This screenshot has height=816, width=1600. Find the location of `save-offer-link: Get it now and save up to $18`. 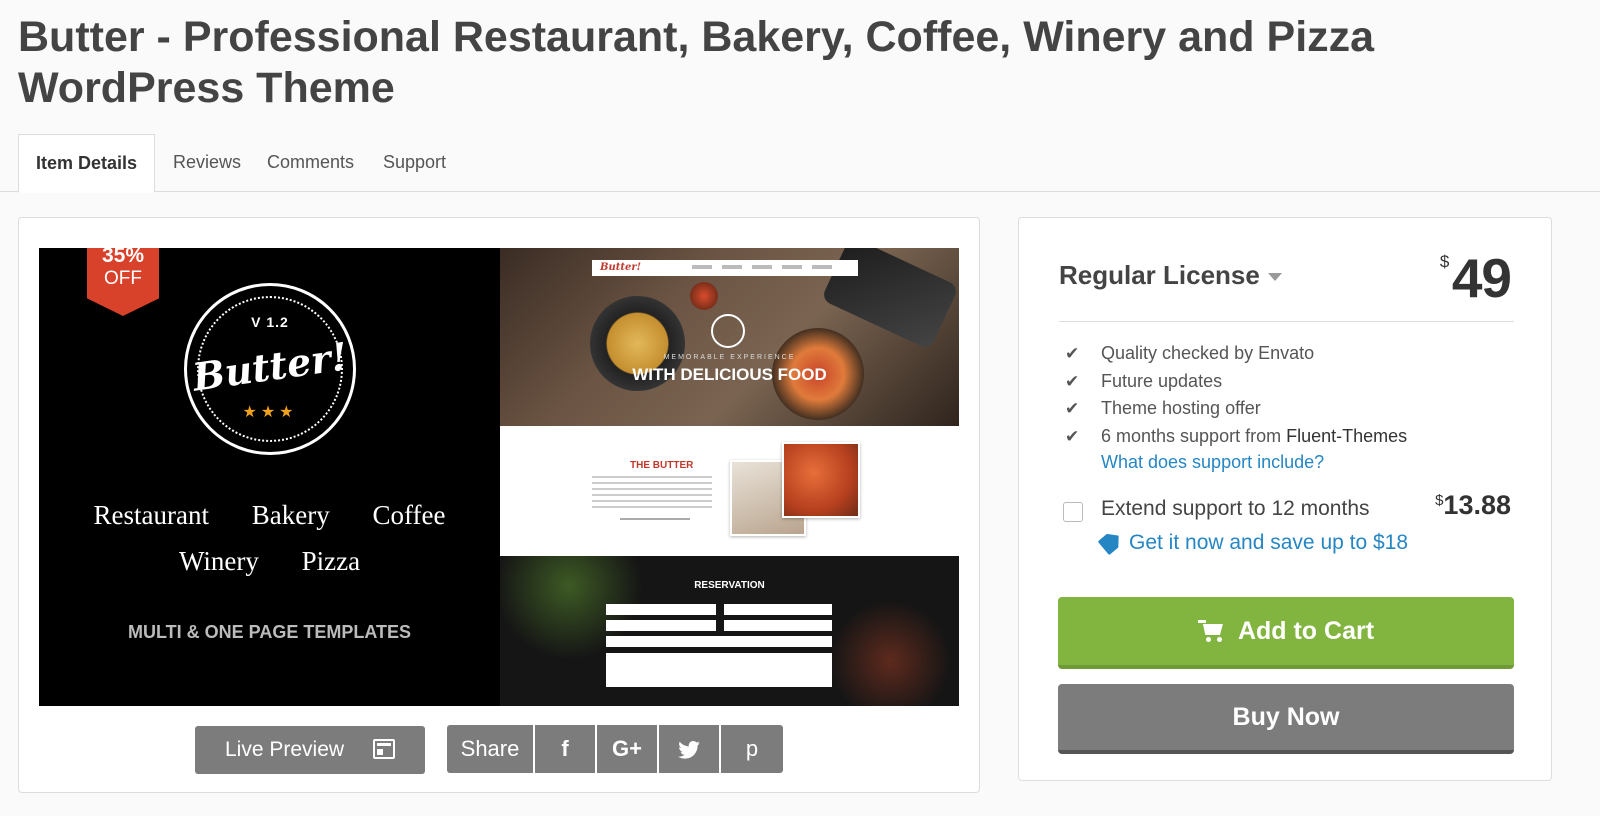

save-offer-link: Get it now and save up to $18 is located at coordinates (1254, 543).